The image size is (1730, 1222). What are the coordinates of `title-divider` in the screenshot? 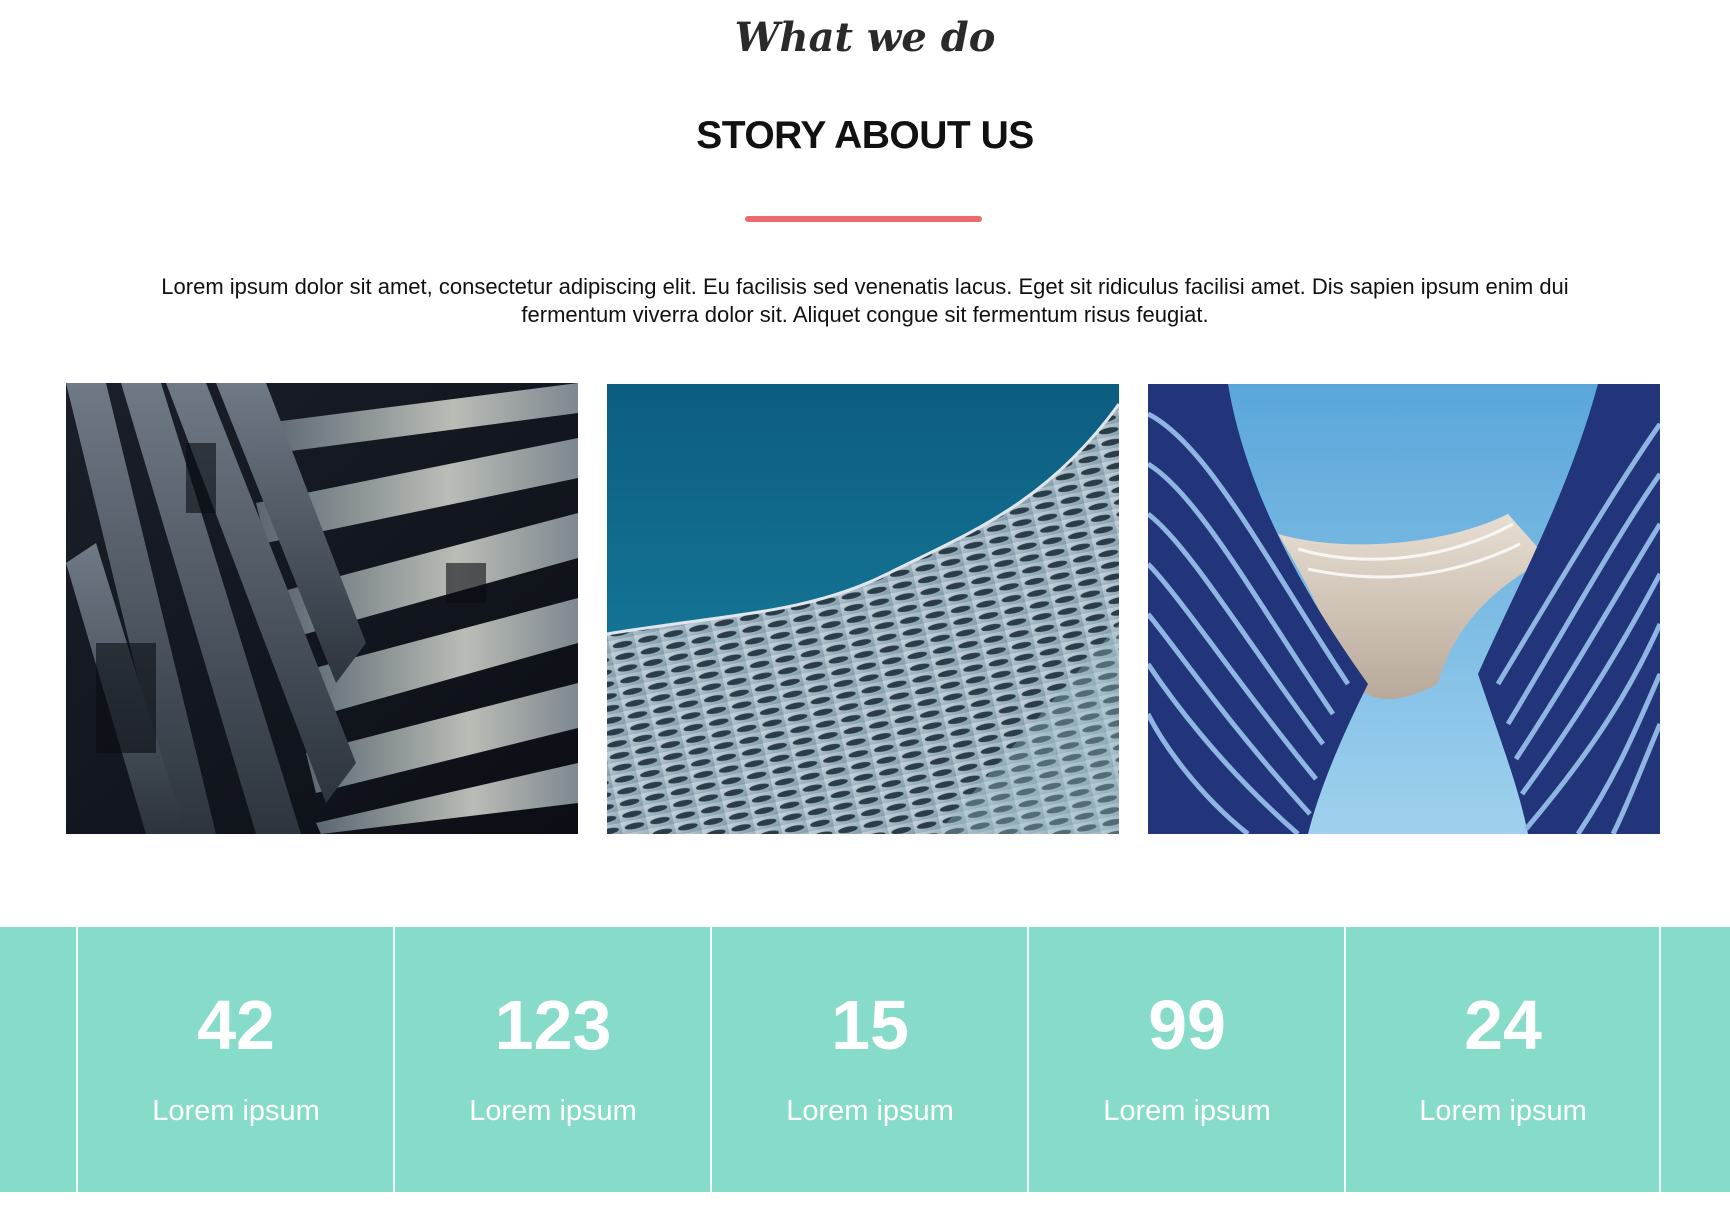 It's located at (863, 219).